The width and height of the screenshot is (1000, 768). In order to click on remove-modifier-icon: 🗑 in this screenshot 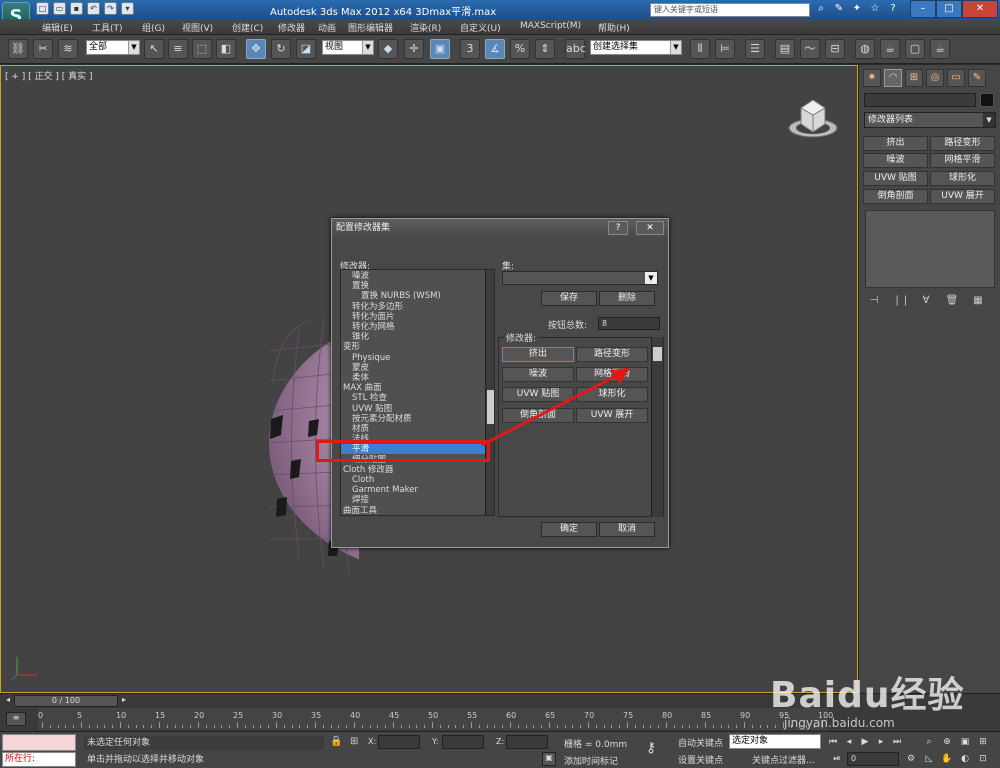, I will do `click(952, 301)`.